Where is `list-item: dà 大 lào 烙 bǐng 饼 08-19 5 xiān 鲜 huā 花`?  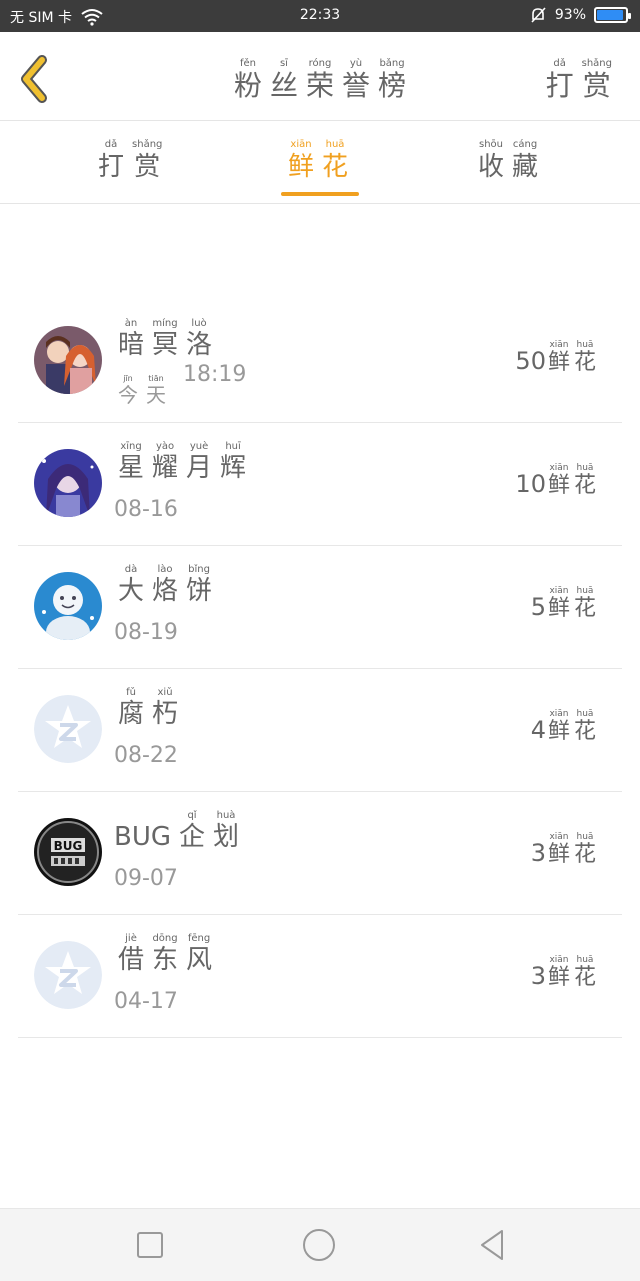 list-item: dà 大 lào 烙 bǐng 饼 08-19 5 xiān 鲜 huā 花 is located at coordinates (320, 607).